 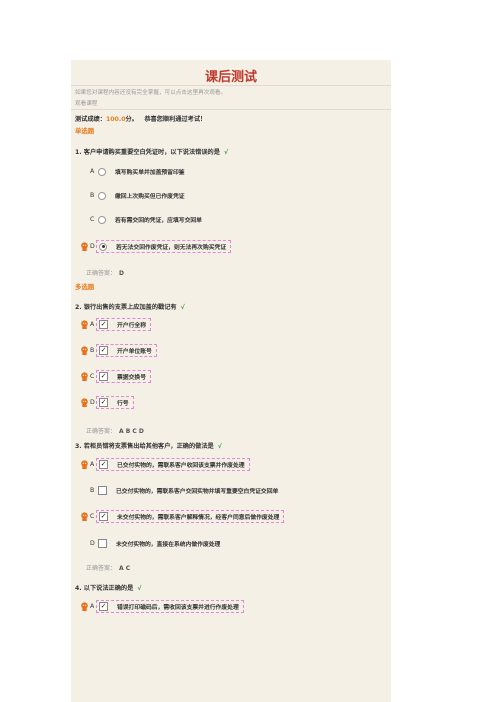 What do you see at coordinates (104, 588) in the screenshot?
I see `question-label: 4. 以下说法正确的是` at bounding box center [104, 588].